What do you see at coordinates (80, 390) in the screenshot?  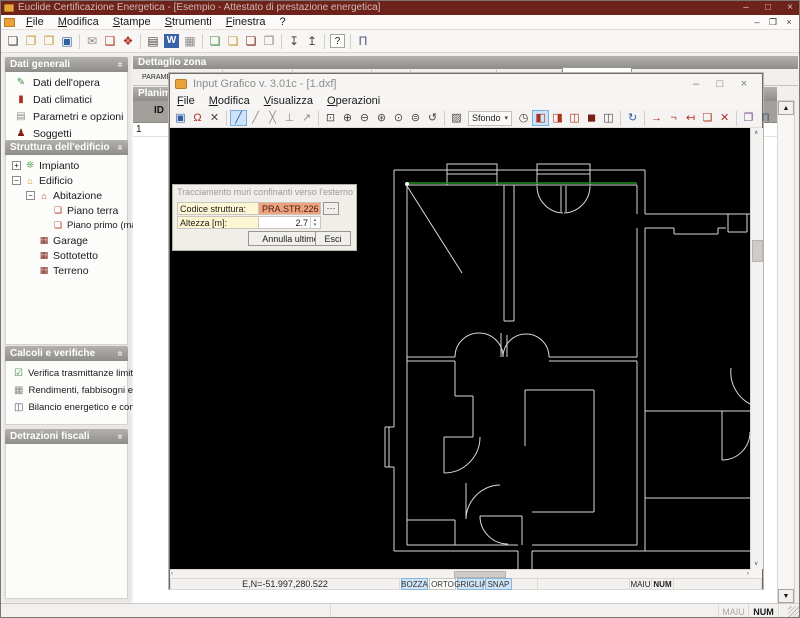 I see `sidebar-item-rendimenti: ▦ Rendimenti, fabbisogni ed EP` at bounding box center [80, 390].